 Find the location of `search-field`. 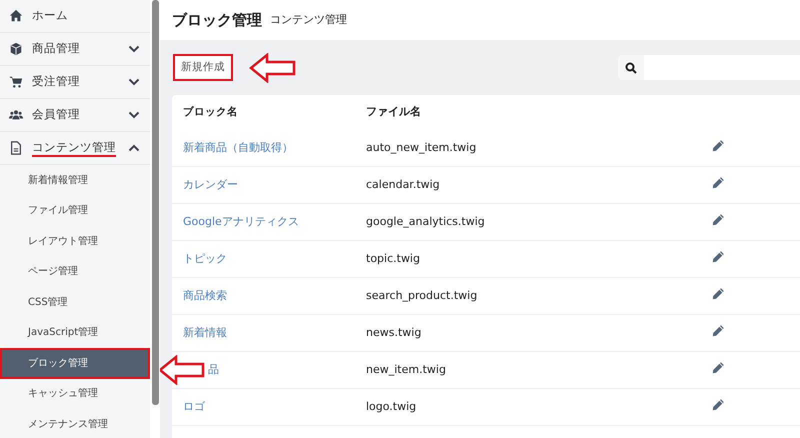

search-field is located at coordinates (709, 67).